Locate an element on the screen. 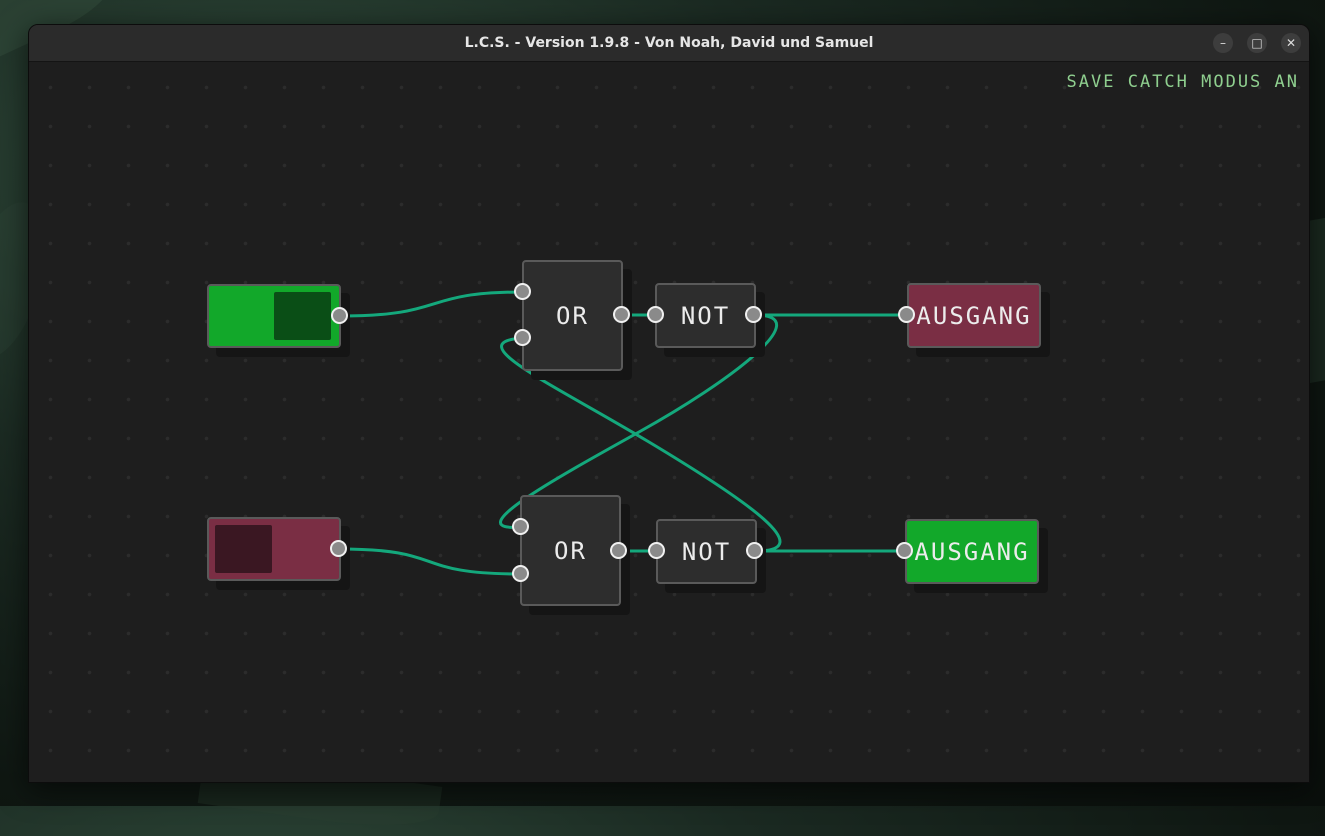 This screenshot has height=836, width=1325. or1-output-pin is located at coordinates (621, 314).